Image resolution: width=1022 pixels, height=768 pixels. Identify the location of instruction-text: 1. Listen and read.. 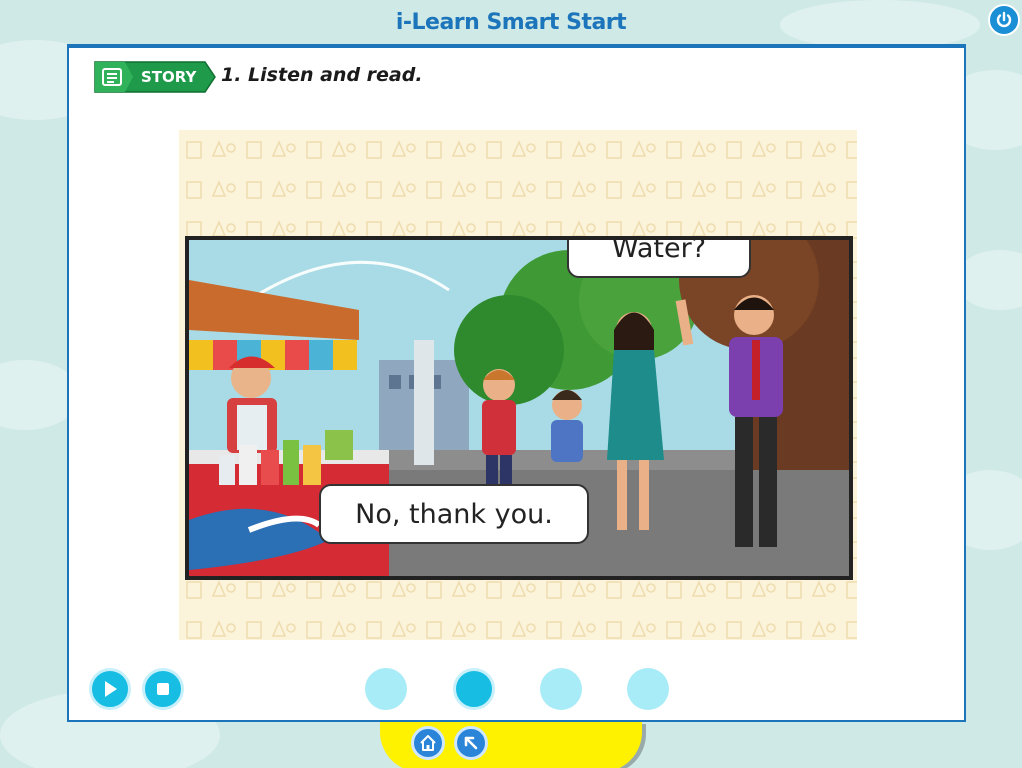
(322, 75).